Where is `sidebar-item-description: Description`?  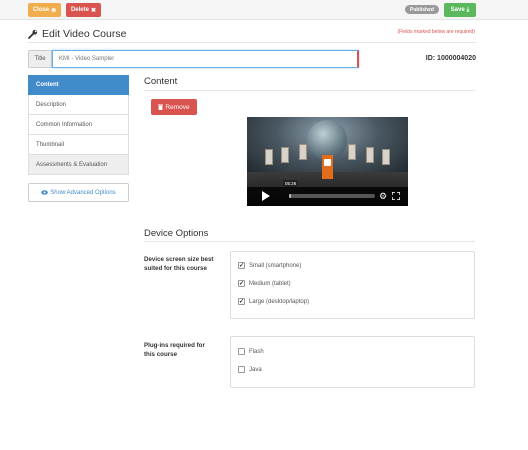 sidebar-item-description: Description is located at coordinates (78, 105).